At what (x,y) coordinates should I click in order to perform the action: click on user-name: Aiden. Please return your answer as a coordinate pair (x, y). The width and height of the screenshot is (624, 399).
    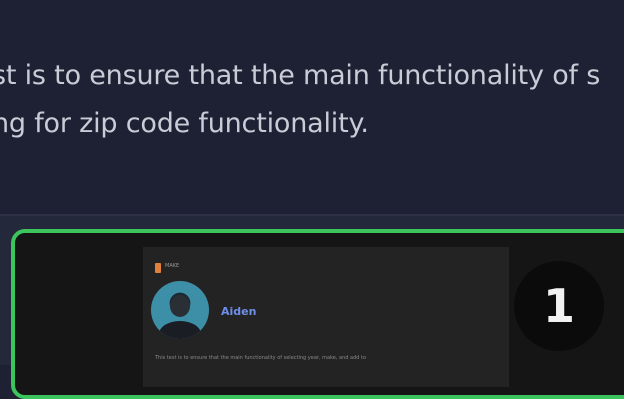
    Looking at the image, I should click on (239, 311).